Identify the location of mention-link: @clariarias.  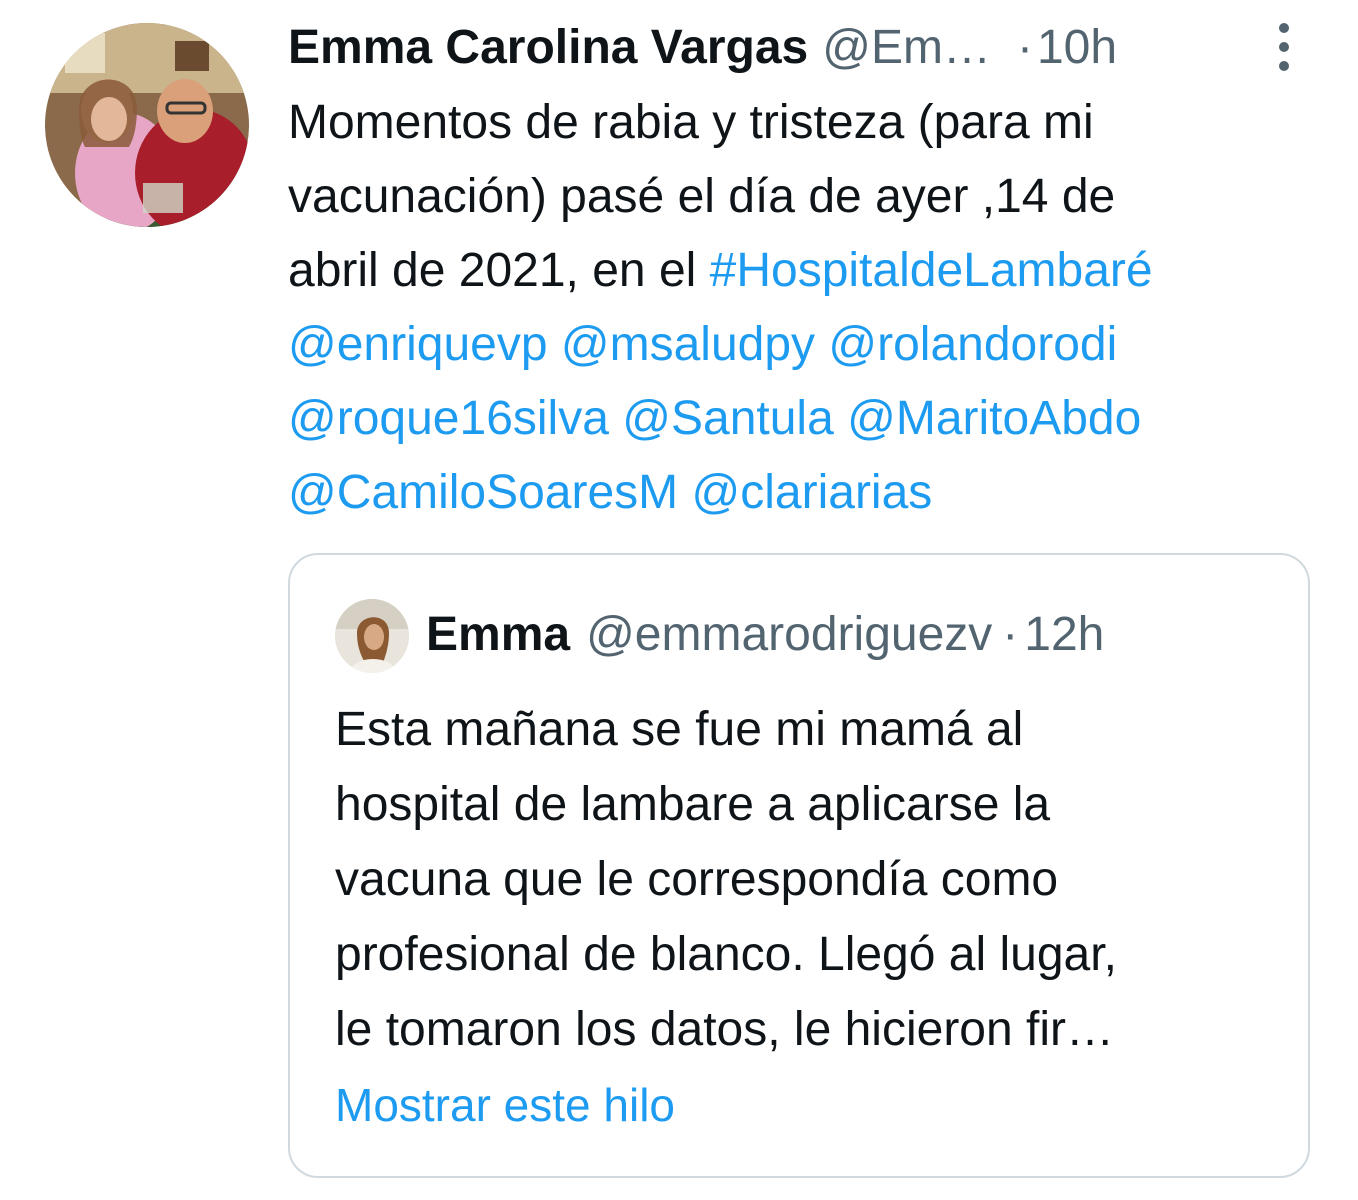
(812, 492).